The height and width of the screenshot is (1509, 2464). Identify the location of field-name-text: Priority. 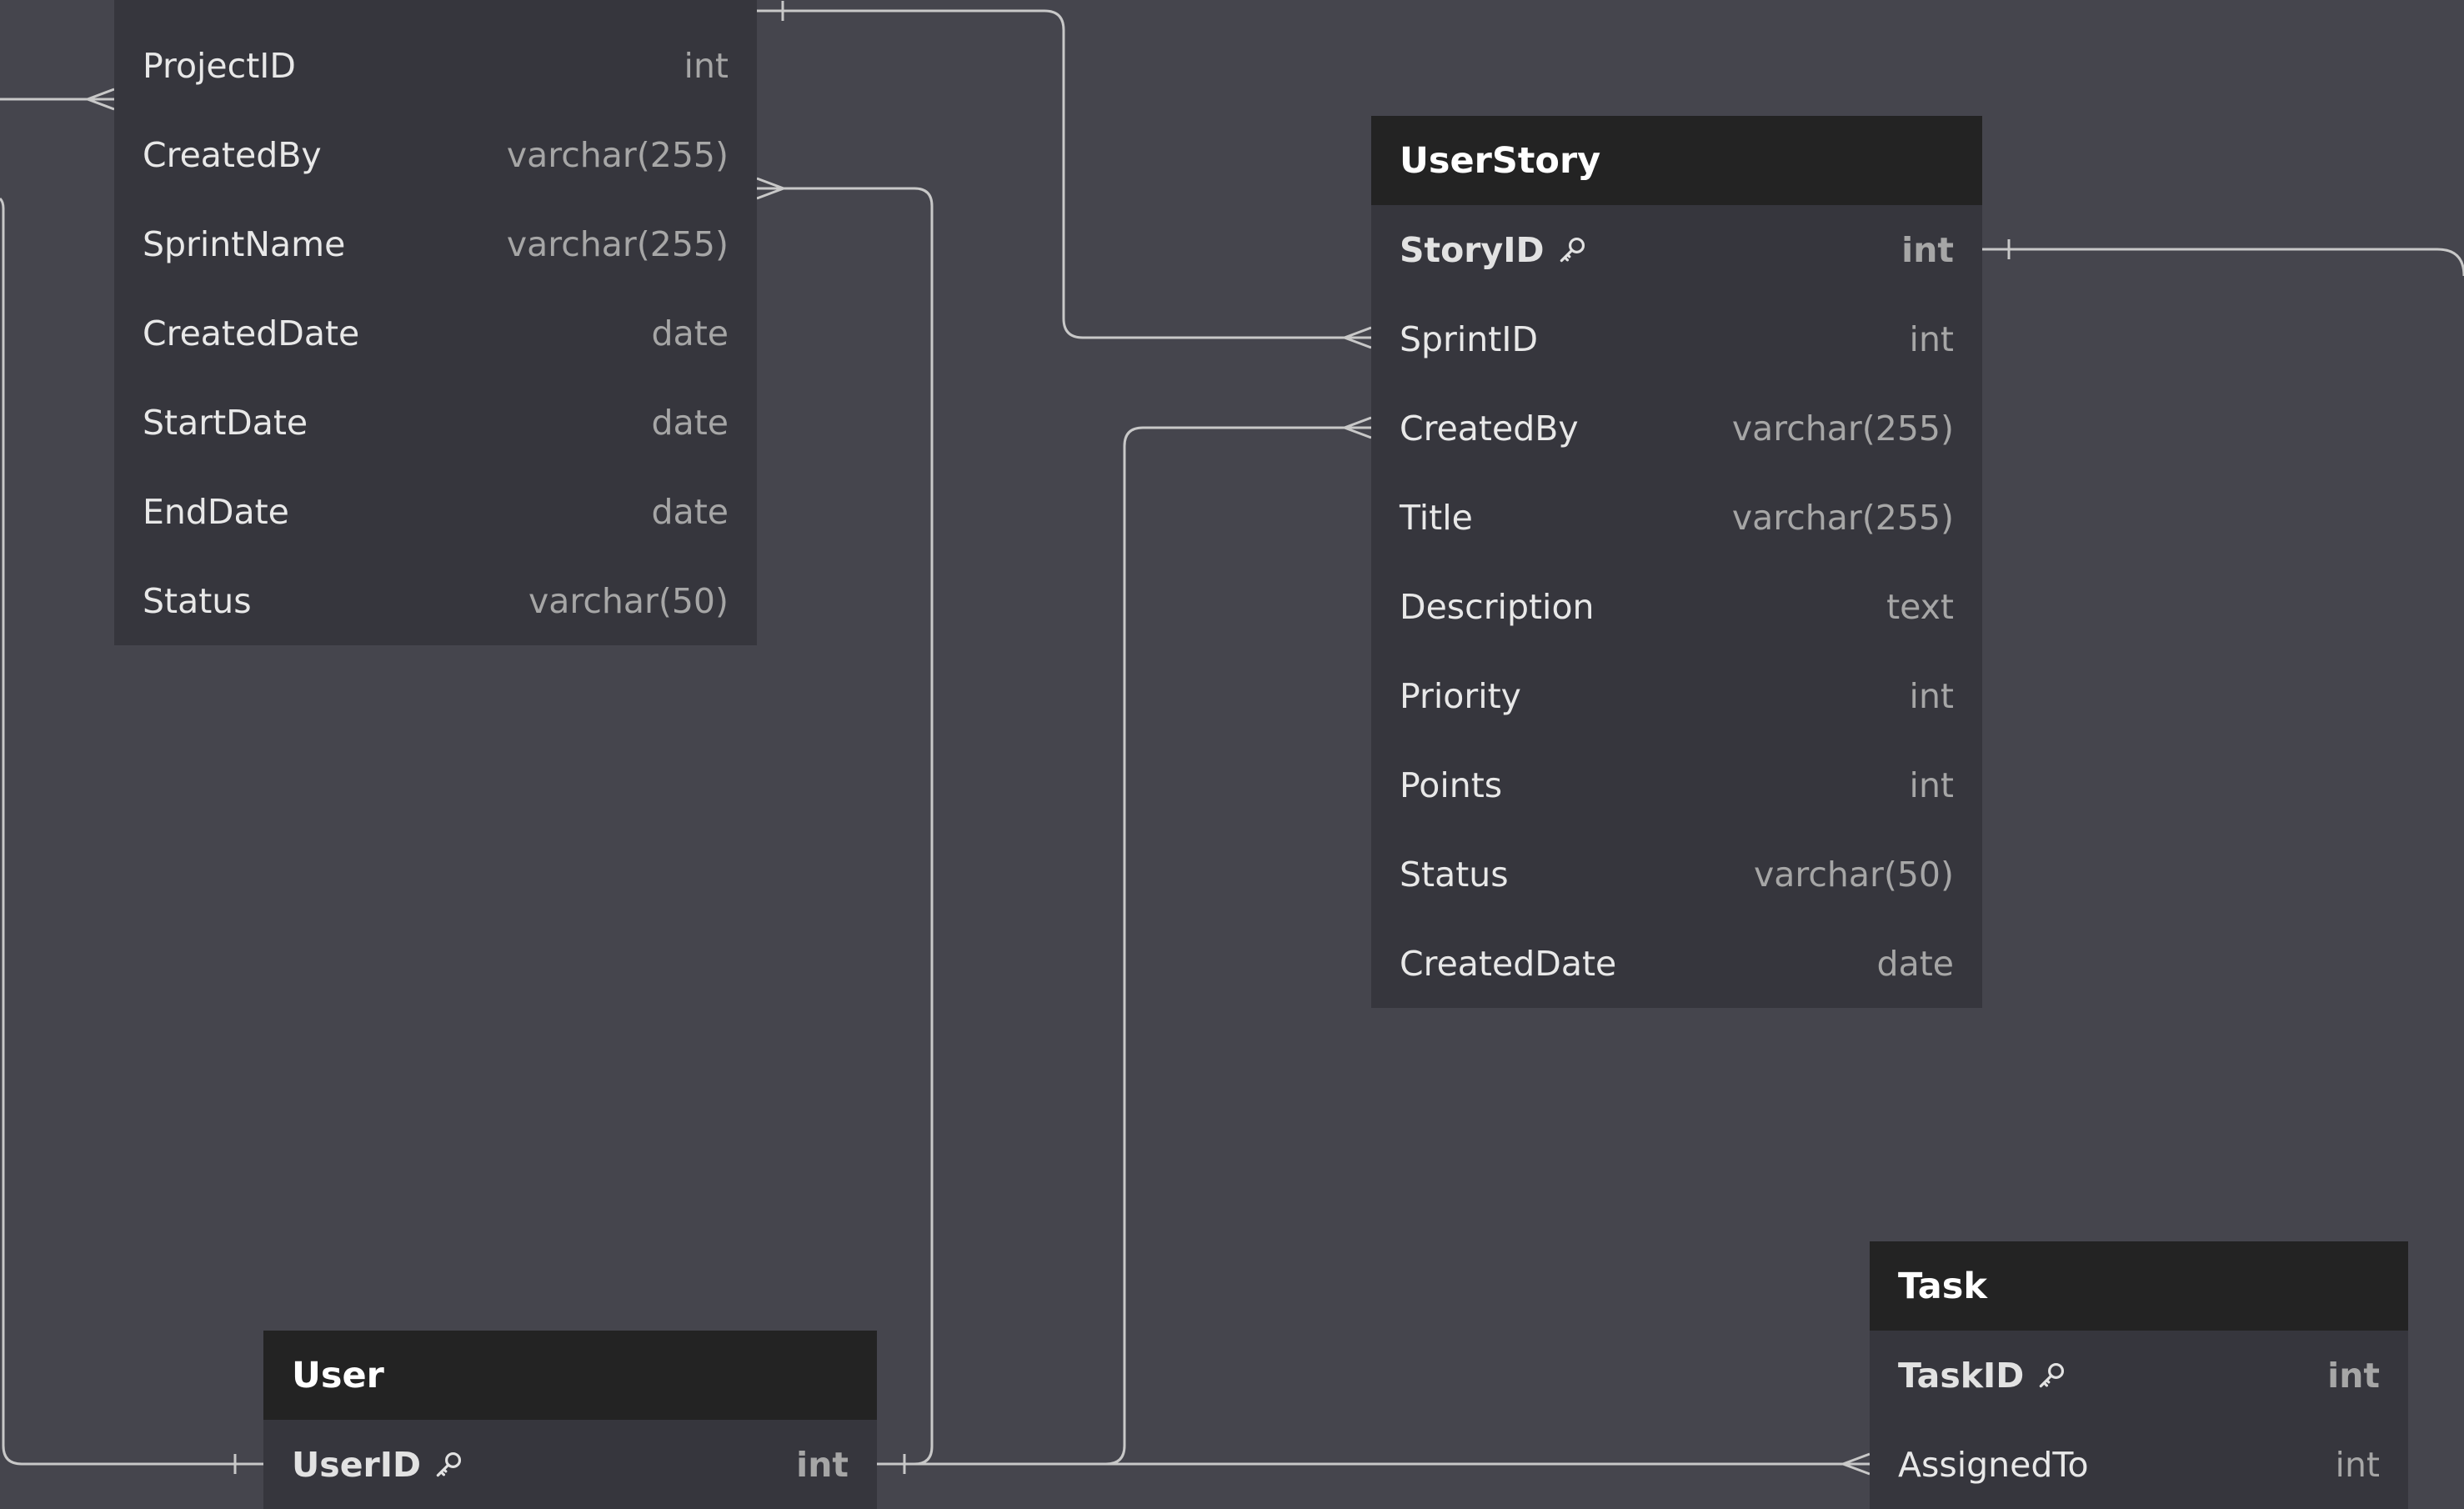
(1460, 695).